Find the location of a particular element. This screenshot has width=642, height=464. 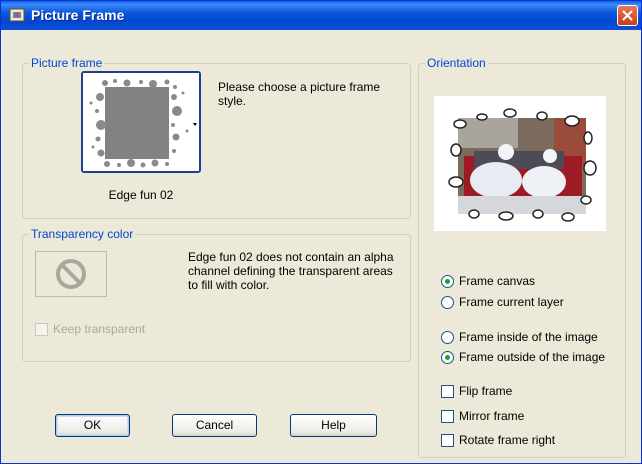

flip-frame-label: Flip frame is located at coordinates (486, 391).